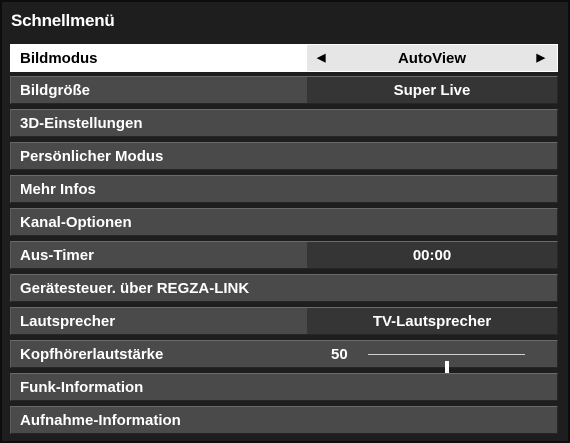 Image resolution: width=570 pixels, height=443 pixels. Describe the element at coordinates (76, 222) in the screenshot. I see `row-label: Kanal-Optionen` at that location.